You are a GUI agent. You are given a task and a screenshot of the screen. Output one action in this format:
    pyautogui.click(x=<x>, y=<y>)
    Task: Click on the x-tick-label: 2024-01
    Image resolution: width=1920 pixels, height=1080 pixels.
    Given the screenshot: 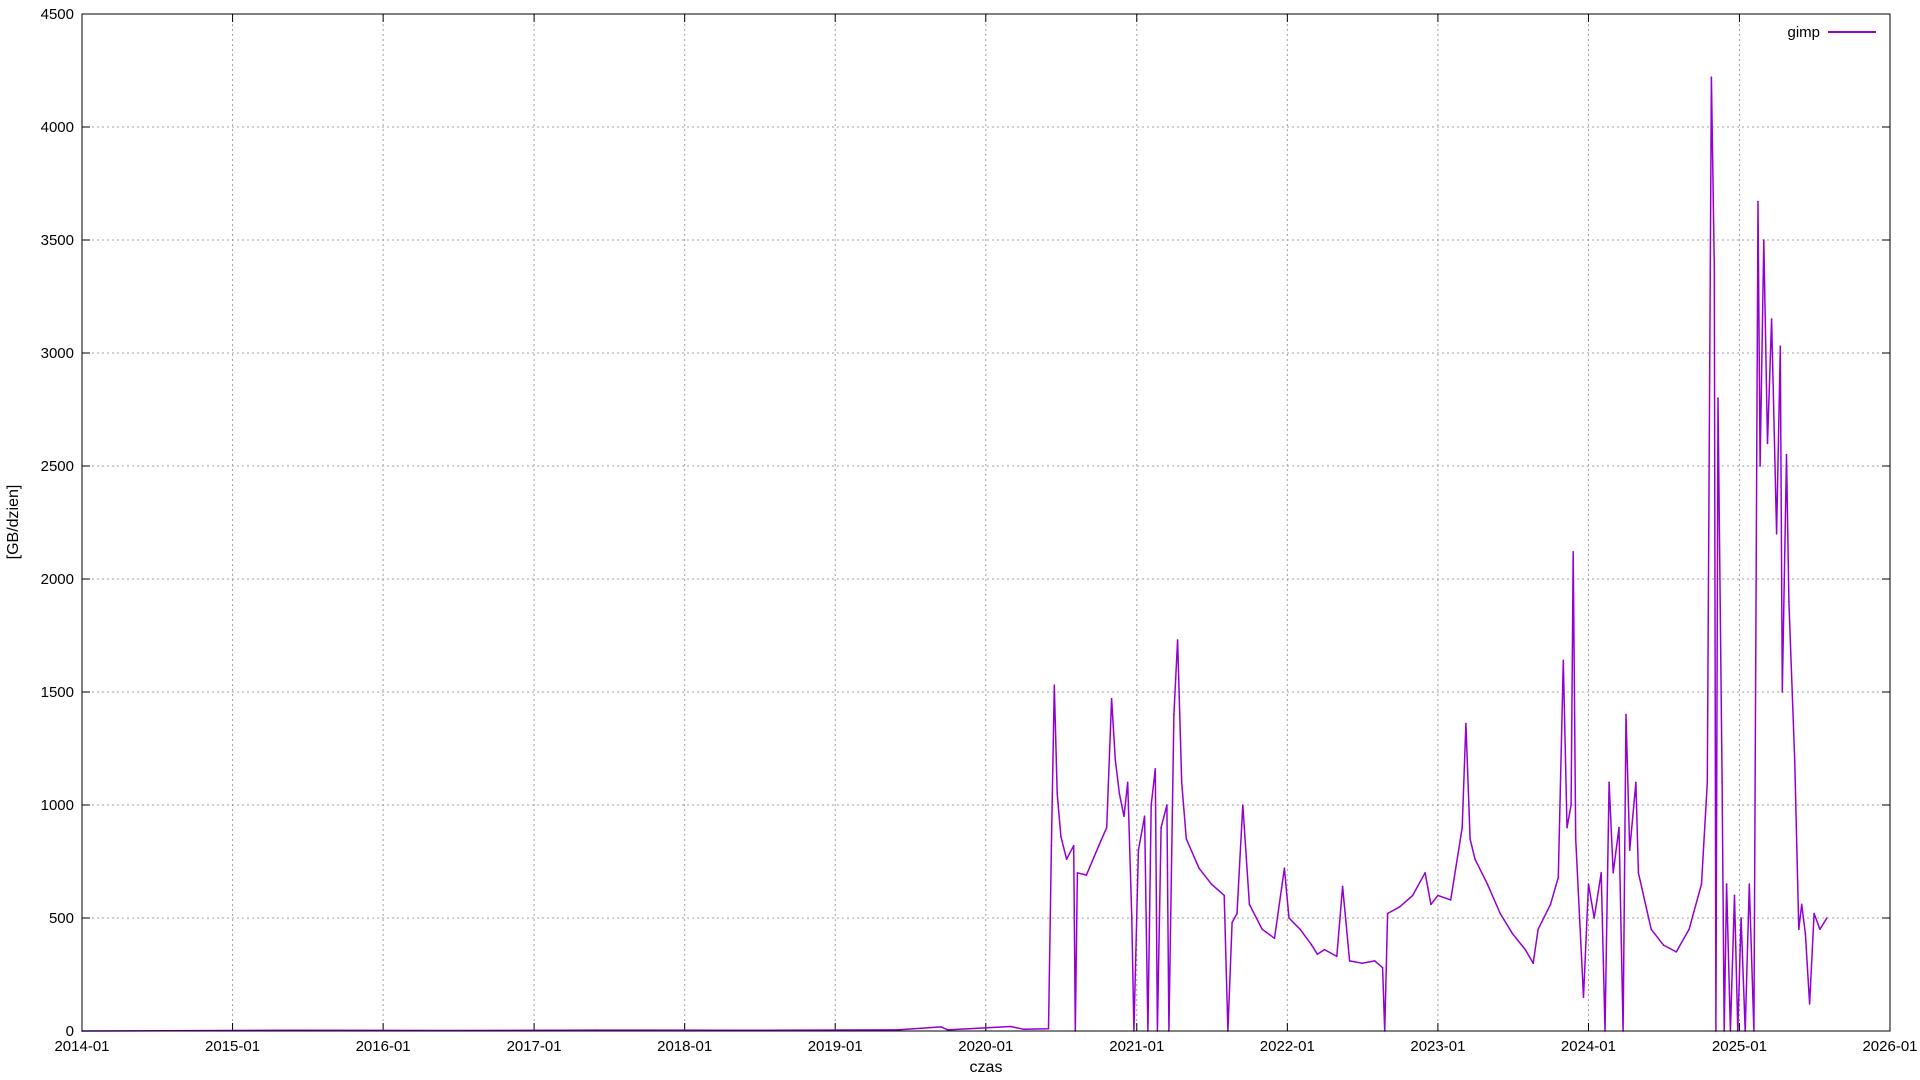 What is the action you would take?
    pyautogui.click(x=1588, y=1046)
    